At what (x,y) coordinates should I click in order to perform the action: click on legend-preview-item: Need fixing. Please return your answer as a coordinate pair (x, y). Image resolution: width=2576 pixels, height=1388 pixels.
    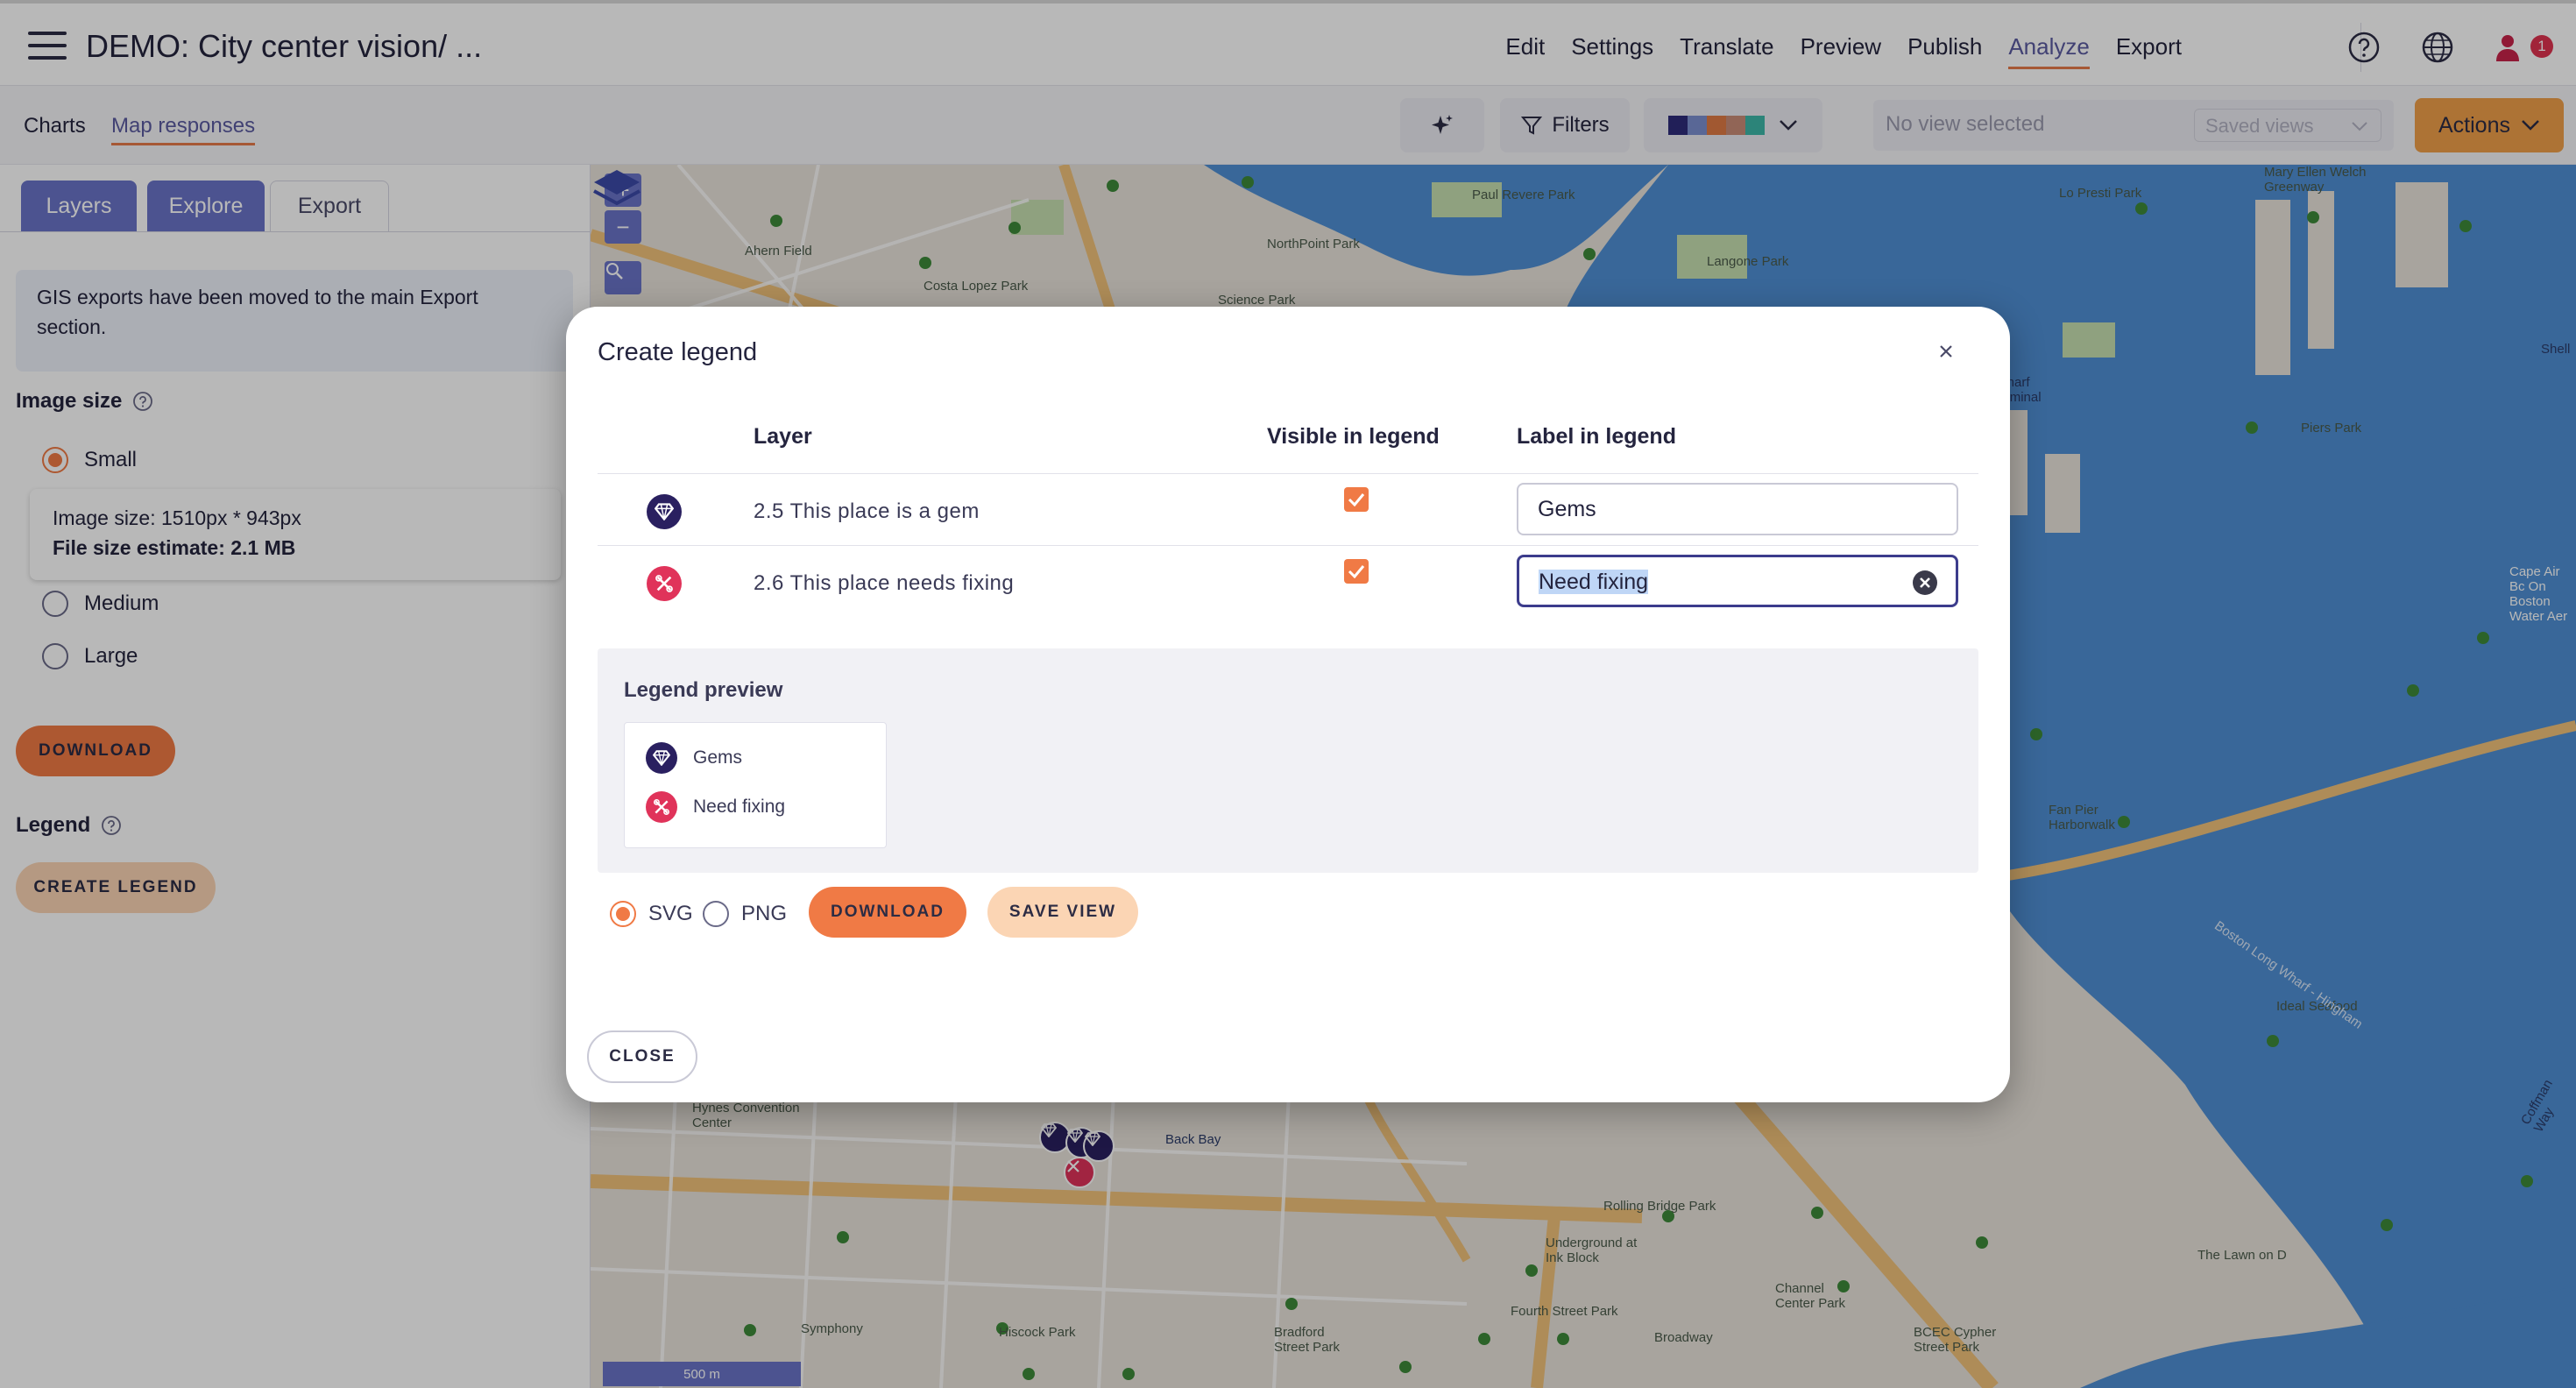
    Looking at the image, I should click on (715, 807).